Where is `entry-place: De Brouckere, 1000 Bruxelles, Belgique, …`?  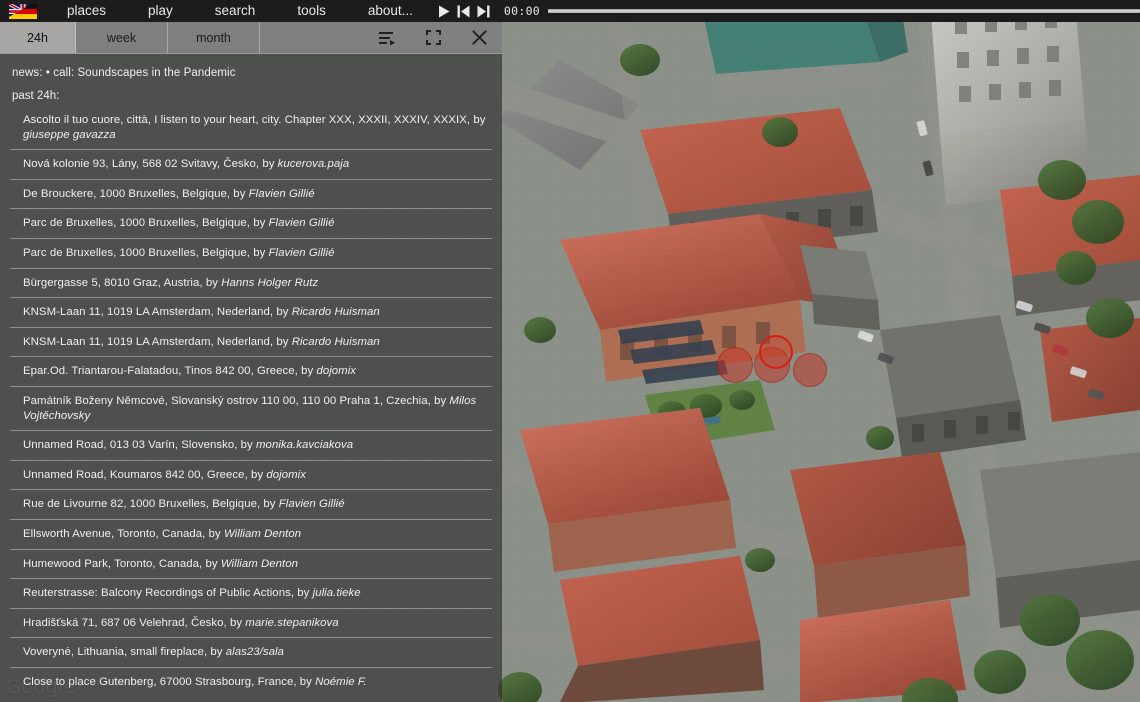
entry-place: De Brouckere, 1000 Bruxelles, Belgique, … is located at coordinates (136, 193).